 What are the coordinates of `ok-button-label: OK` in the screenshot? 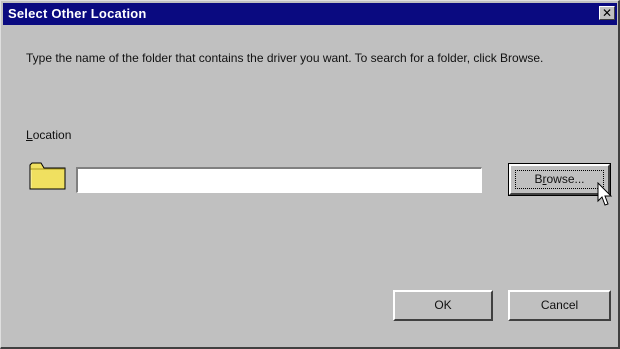 It's located at (443, 305).